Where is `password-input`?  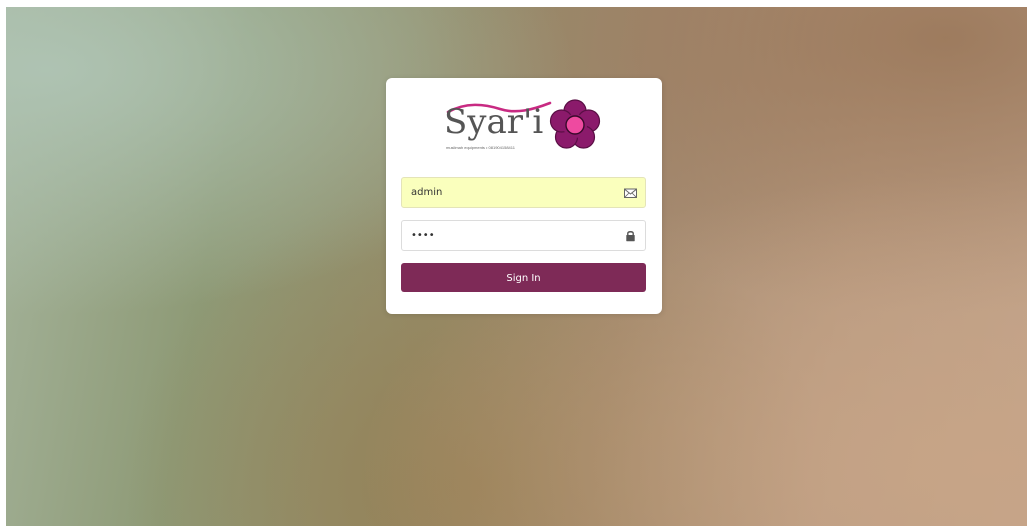 password-input is located at coordinates (511, 235).